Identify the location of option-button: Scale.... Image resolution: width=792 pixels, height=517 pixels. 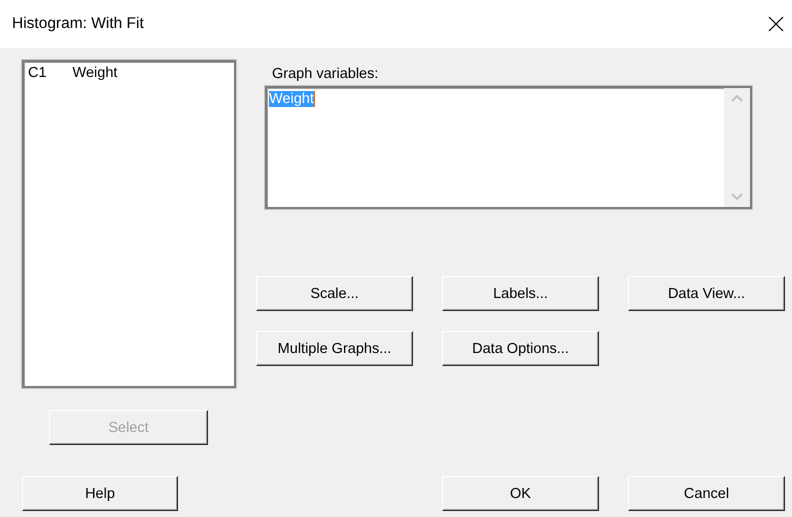
(334, 293).